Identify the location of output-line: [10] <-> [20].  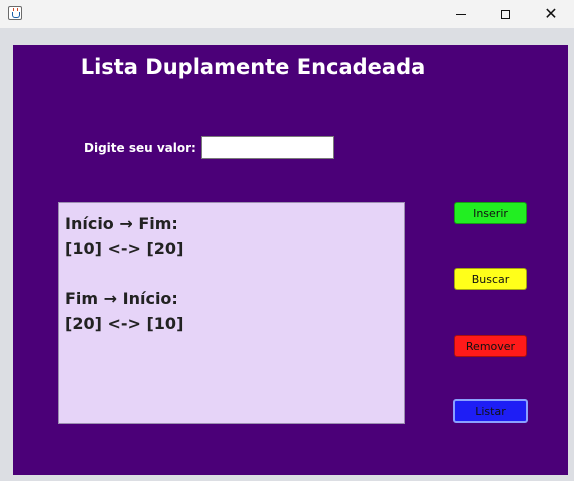
(124, 248).